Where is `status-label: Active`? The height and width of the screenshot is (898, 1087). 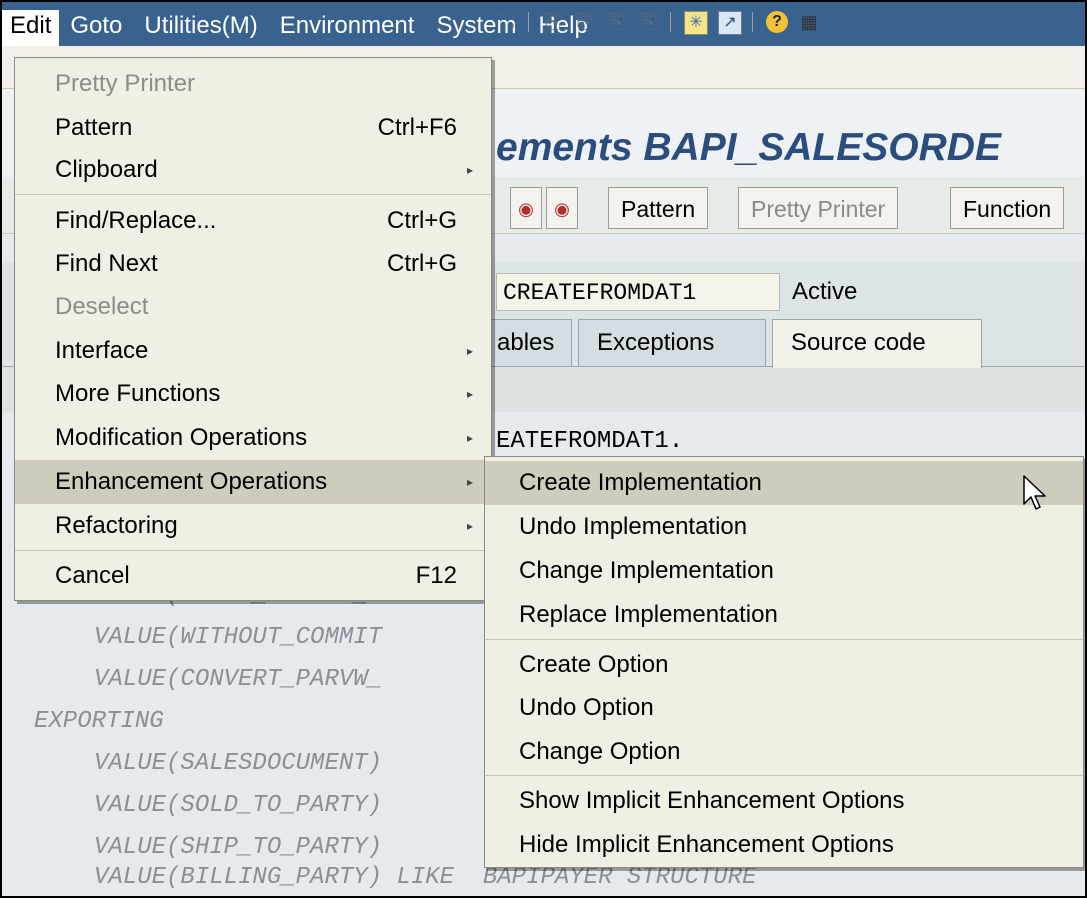 status-label: Active is located at coordinates (825, 291).